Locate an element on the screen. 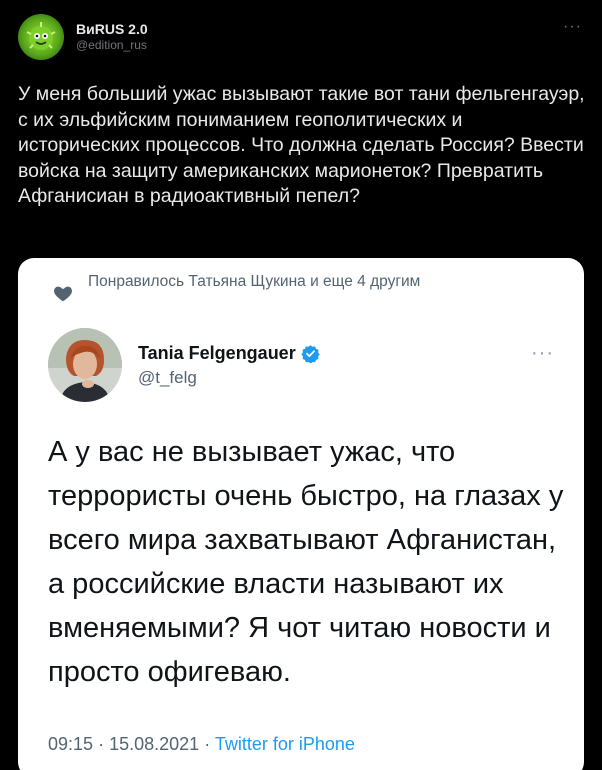 The height and width of the screenshot is (770, 602). virus-avatar-icon is located at coordinates (41, 36).